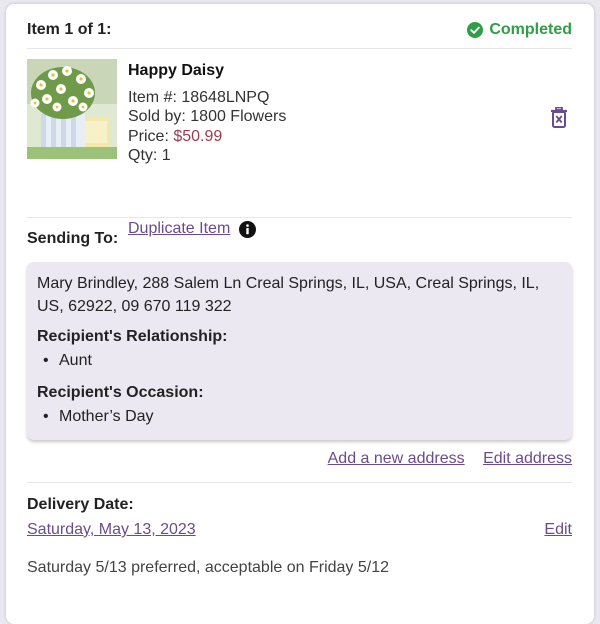  Describe the element at coordinates (475, 30) in the screenshot. I see `check-circle-icon` at that location.